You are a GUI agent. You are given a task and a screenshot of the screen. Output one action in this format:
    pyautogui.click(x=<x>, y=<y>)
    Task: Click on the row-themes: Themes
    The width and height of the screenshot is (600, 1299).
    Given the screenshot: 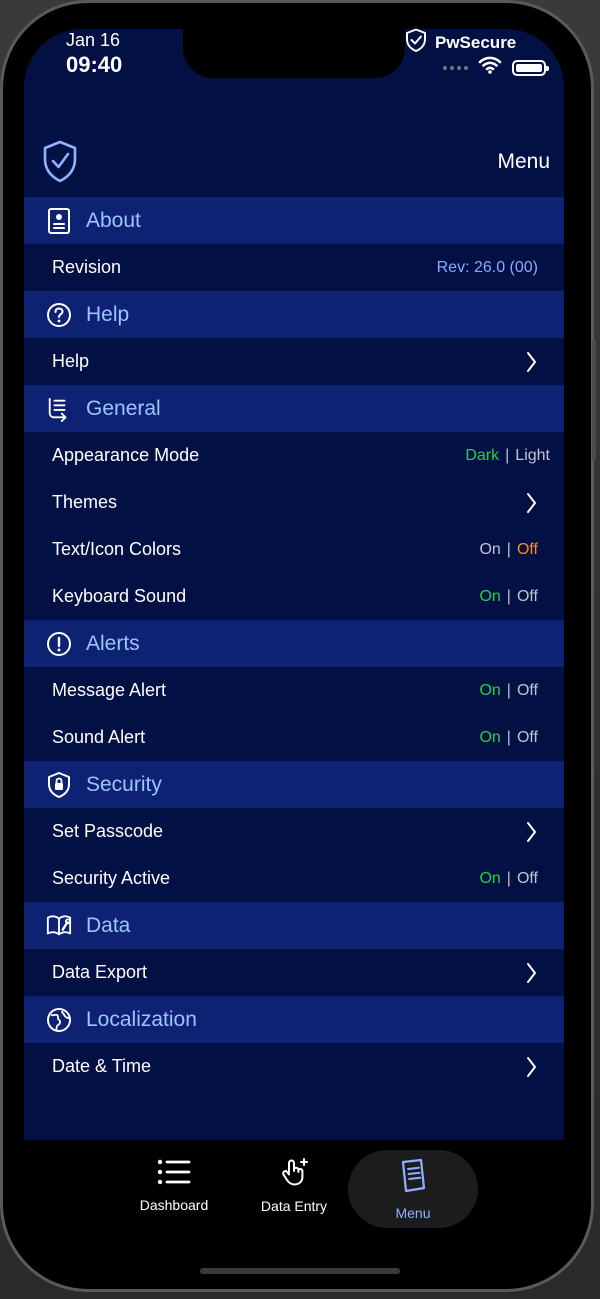 What is the action you would take?
    pyautogui.click(x=294, y=502)
    